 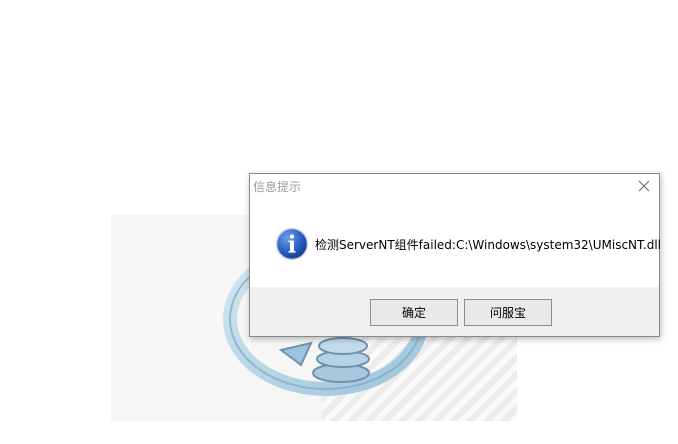 I want to click on dialog-titlebar: 信息提示, so click(x=454, y=186).